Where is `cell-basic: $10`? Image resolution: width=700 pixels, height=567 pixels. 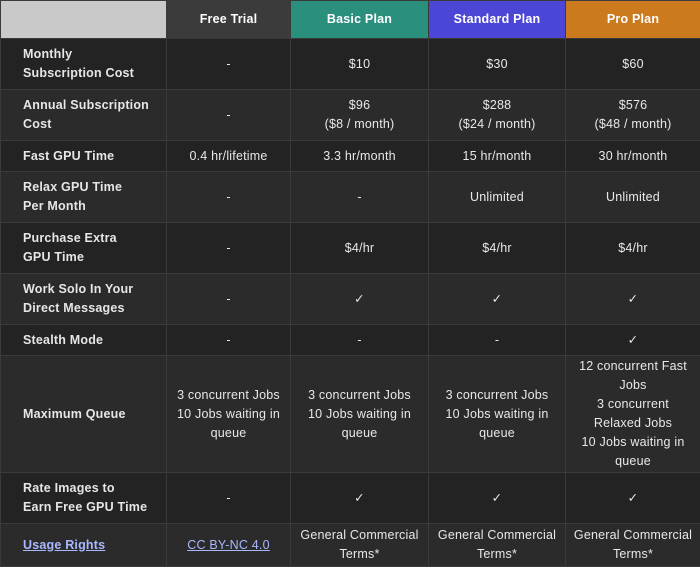 cell-basic: $10 is located at coordinates (360, 64).